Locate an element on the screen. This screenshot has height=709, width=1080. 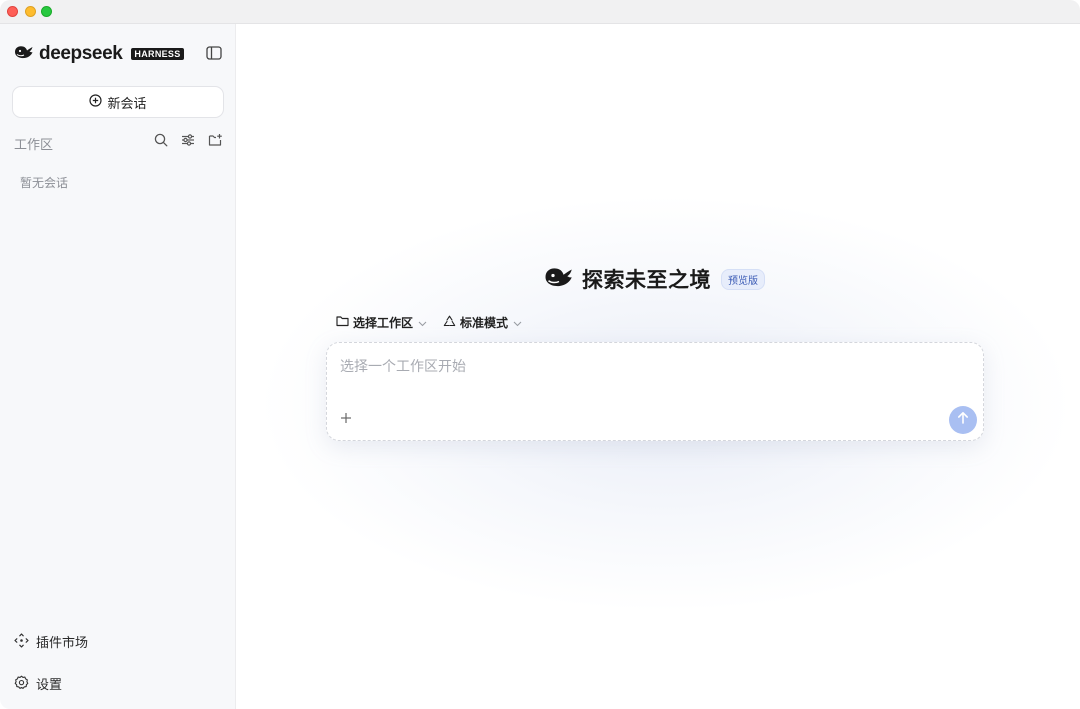
sidebar-toggle-button is located at coordinates (214, 55).